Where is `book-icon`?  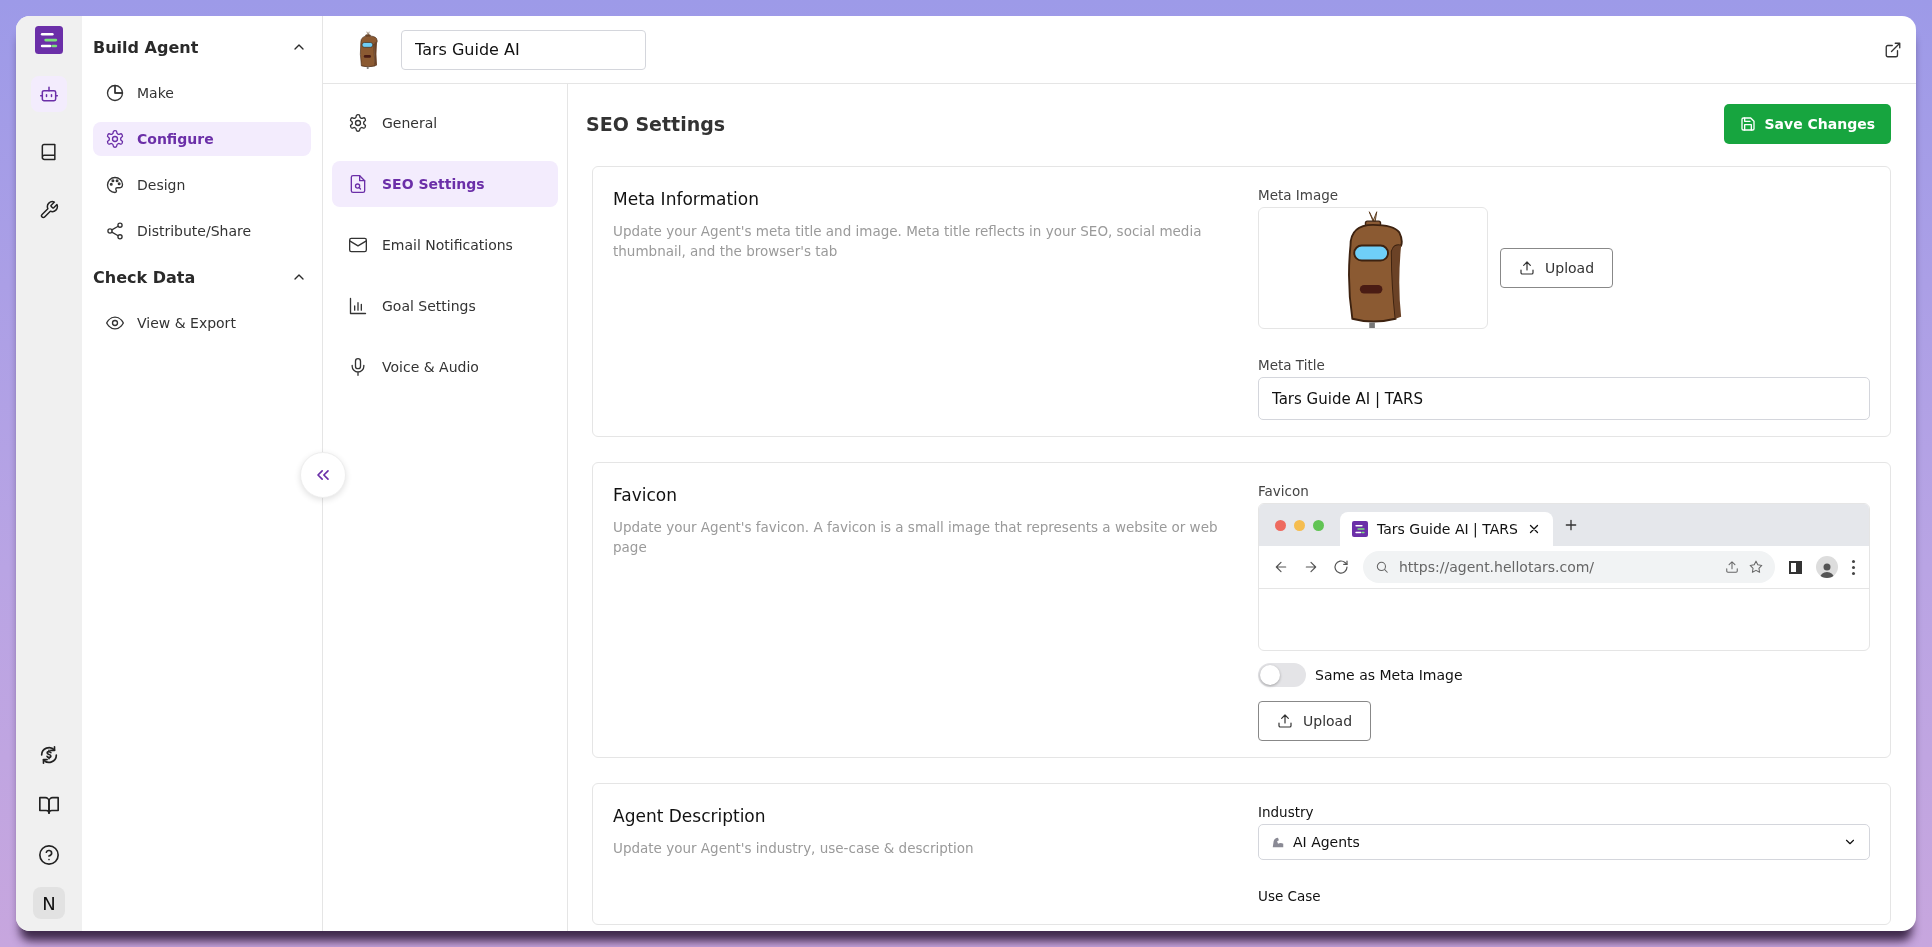
book-icon is located at coordinates (49, 152).